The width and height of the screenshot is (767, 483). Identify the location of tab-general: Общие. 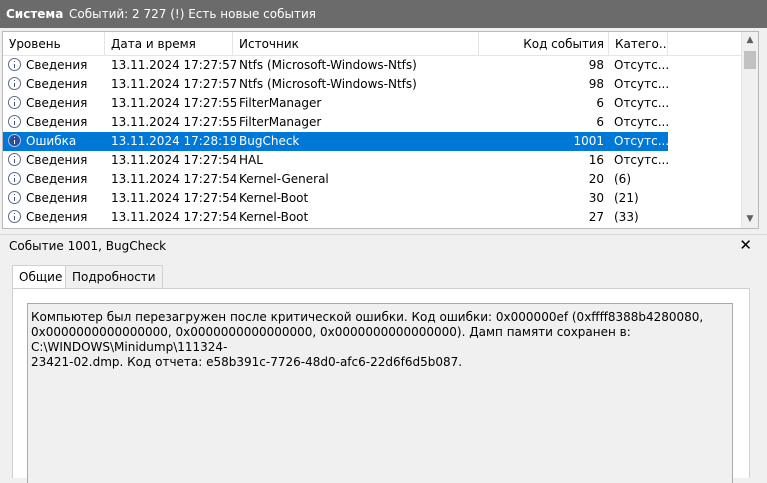
(41, 277).